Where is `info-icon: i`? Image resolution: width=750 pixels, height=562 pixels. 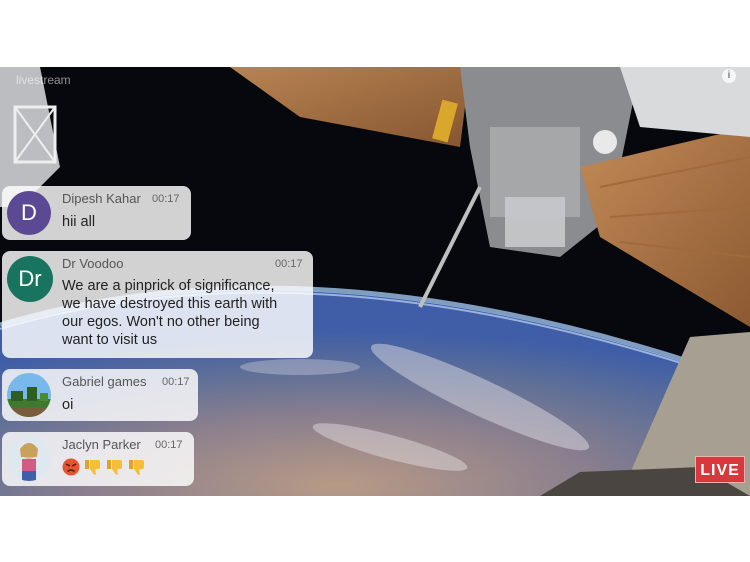
info-icon: i is located at coordinates (729, 76).